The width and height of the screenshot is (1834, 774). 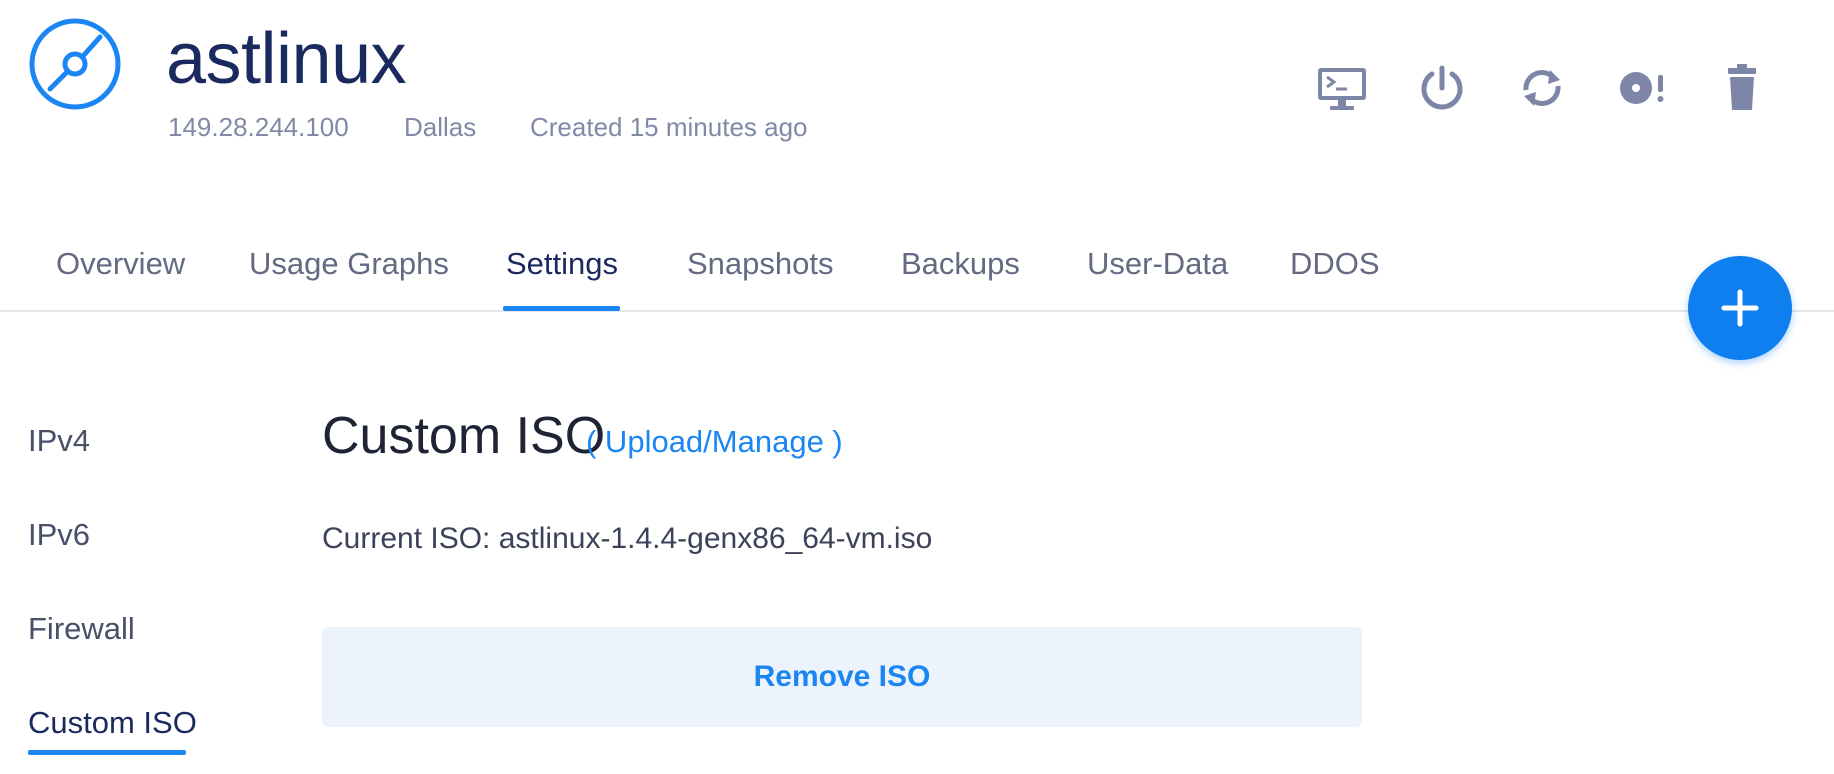 I want to click on tab-user-data: User-Data, so click(x=1157, y=264).